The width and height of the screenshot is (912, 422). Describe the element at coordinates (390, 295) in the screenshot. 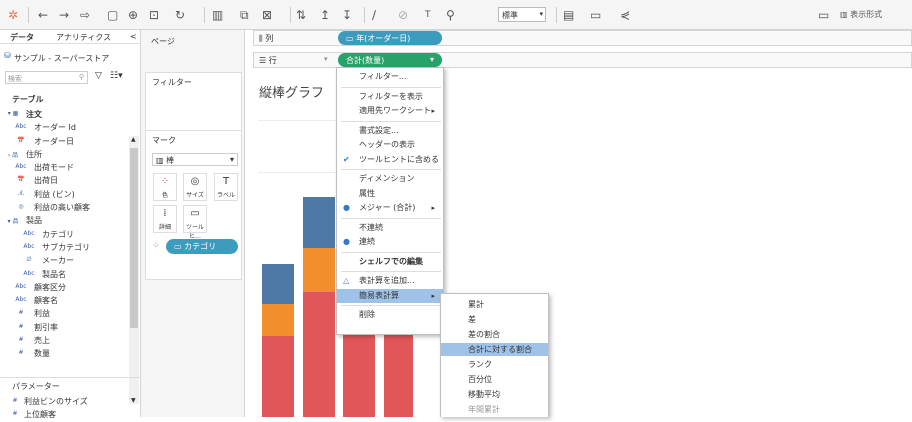

I see `menu-item: 簡易表計算 ▸` at that location.